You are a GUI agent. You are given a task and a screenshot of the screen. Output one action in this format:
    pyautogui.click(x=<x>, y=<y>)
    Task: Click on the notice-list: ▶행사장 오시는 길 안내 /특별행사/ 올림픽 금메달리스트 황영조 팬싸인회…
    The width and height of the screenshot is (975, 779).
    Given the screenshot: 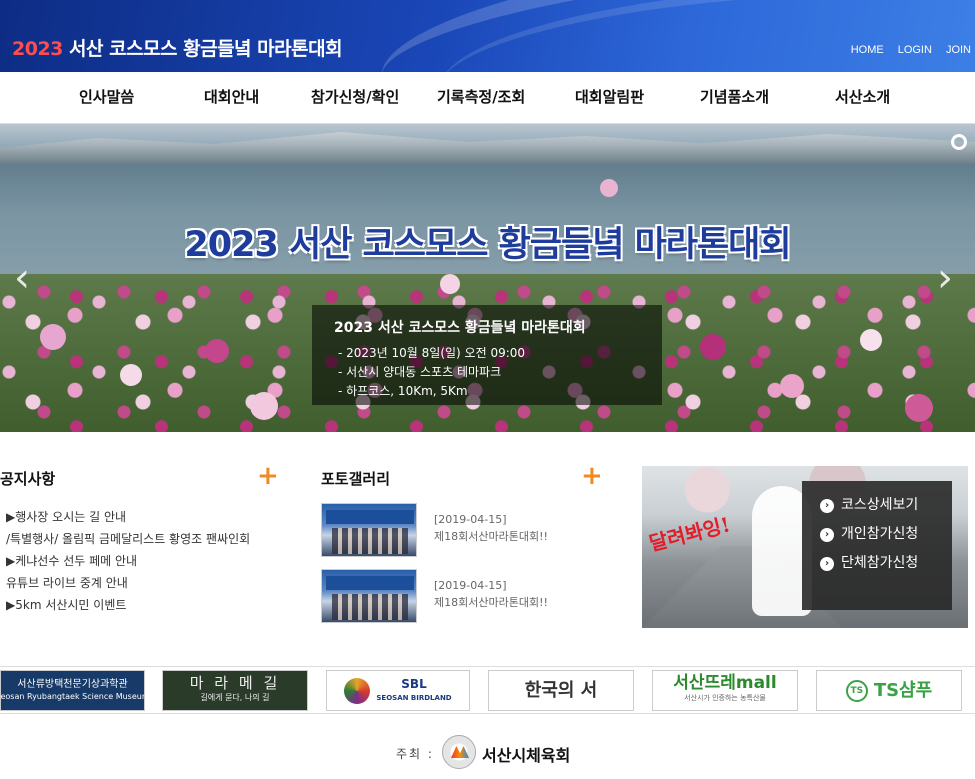 What is the action you would take?
    pyautogui.click(x=128, y=561)
    